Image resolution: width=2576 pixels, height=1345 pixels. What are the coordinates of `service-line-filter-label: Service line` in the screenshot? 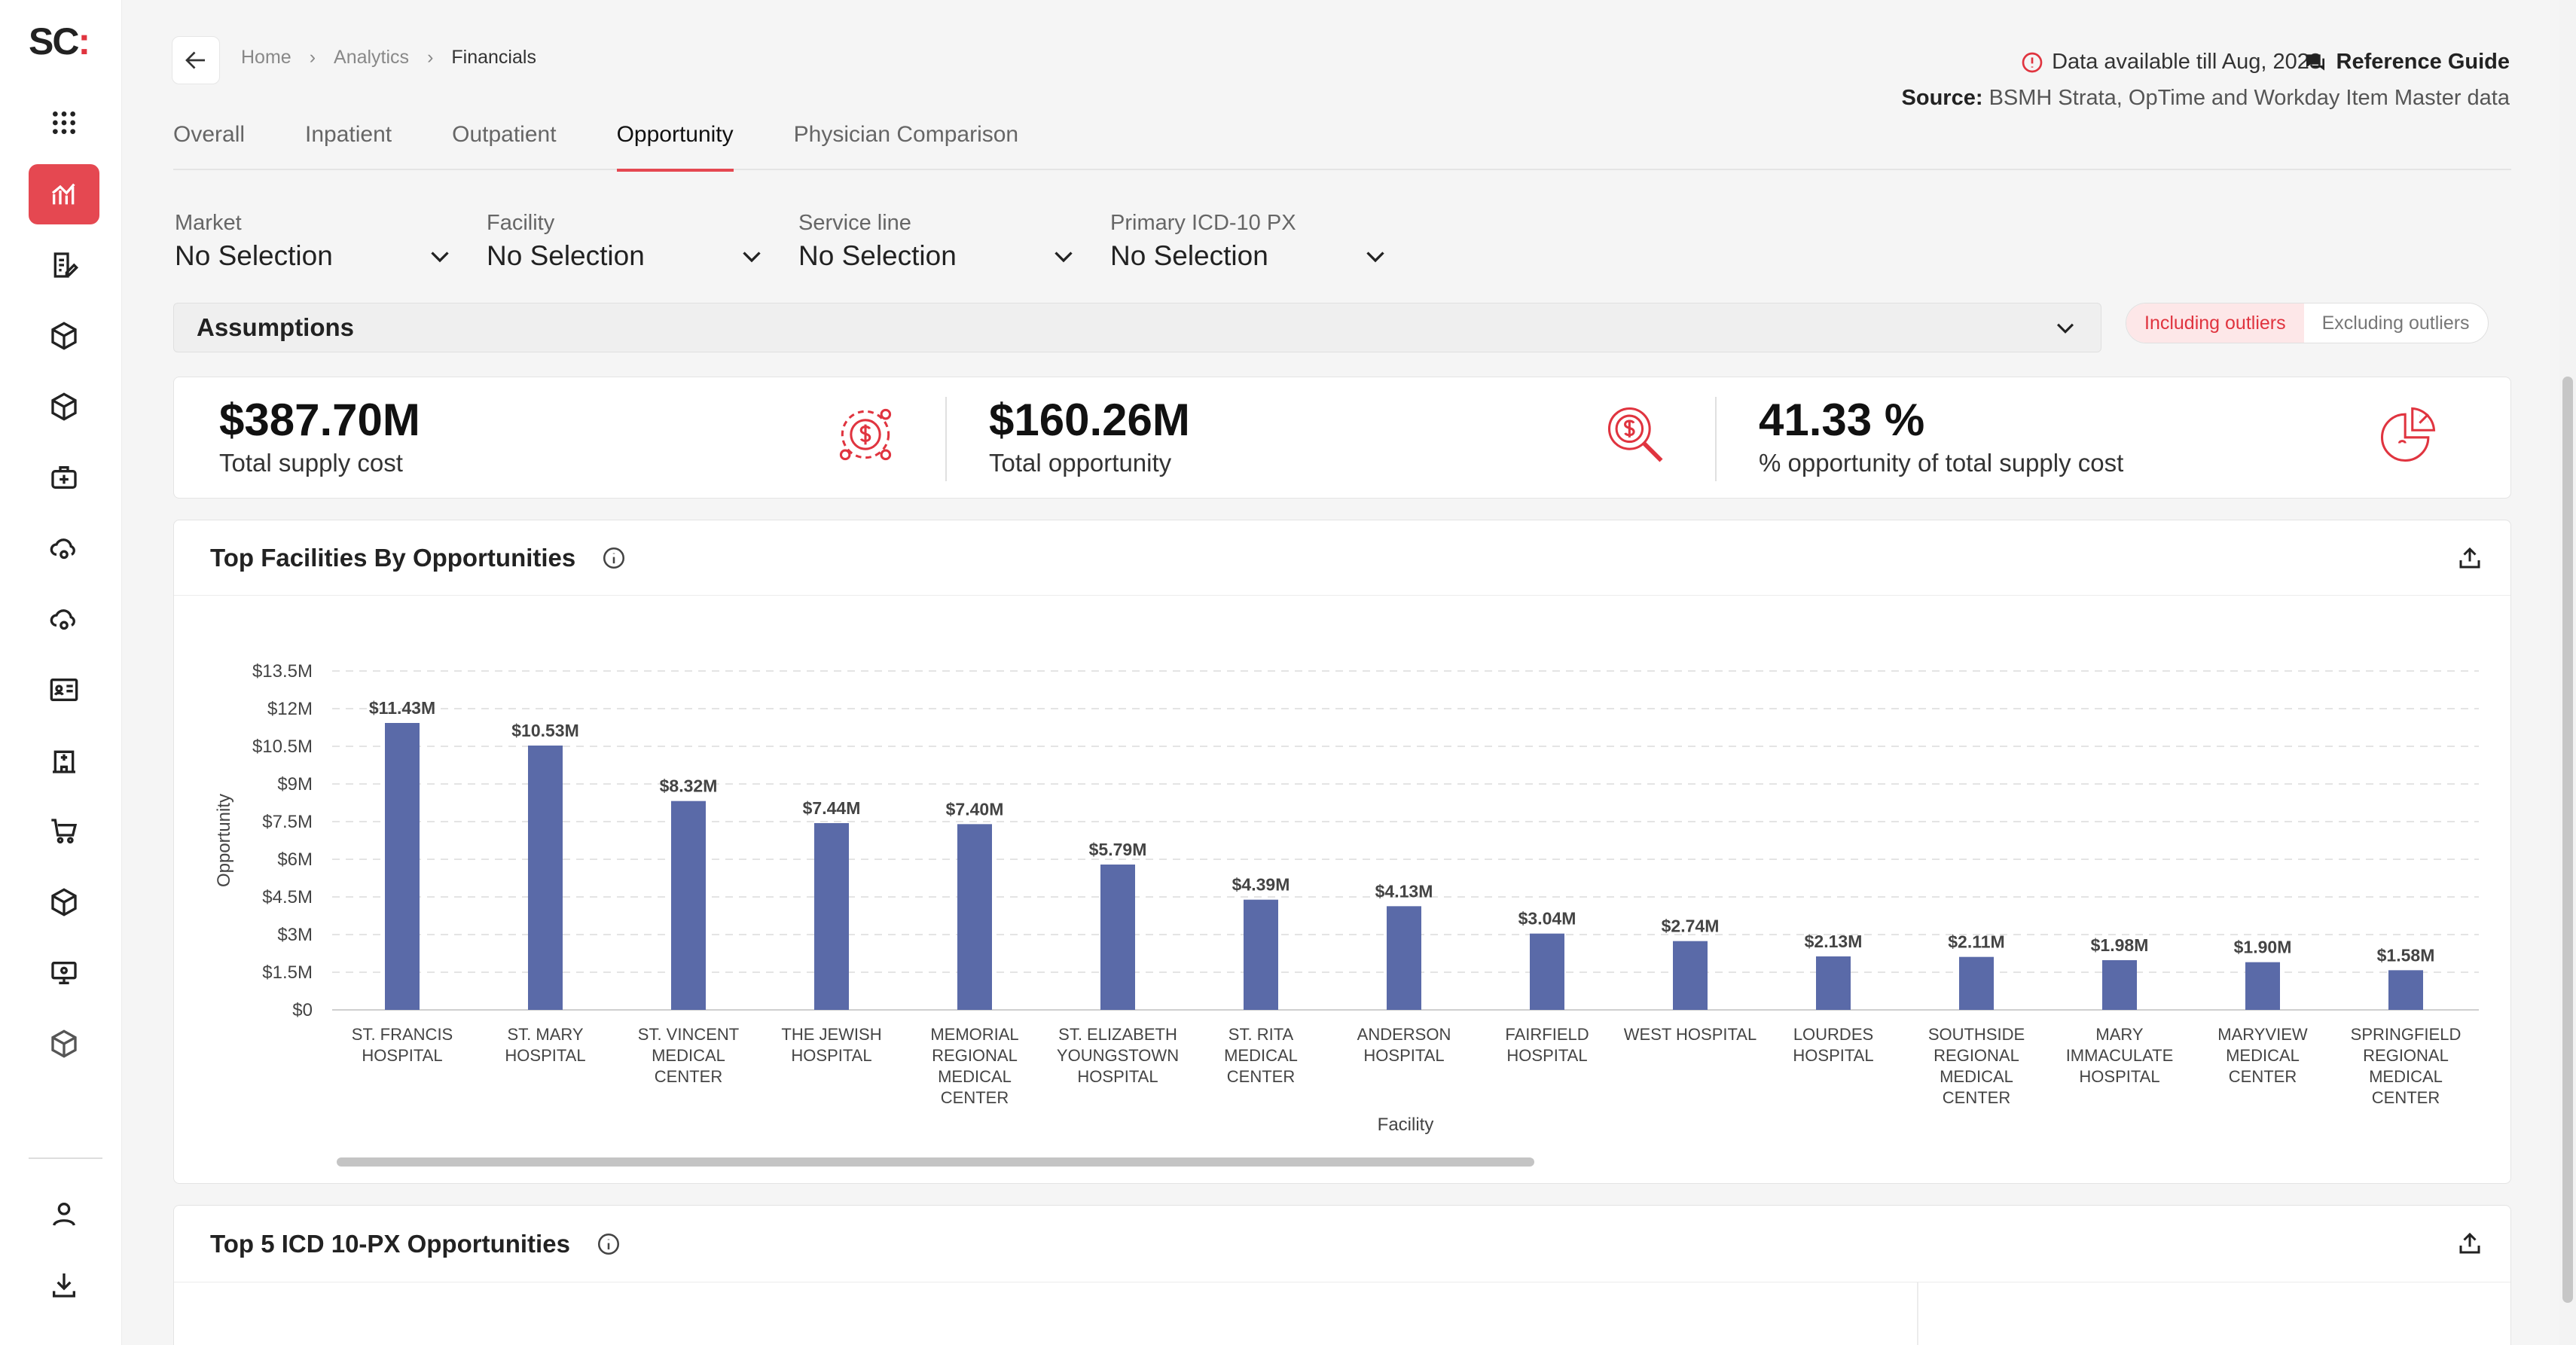 It's located at (855, 223).